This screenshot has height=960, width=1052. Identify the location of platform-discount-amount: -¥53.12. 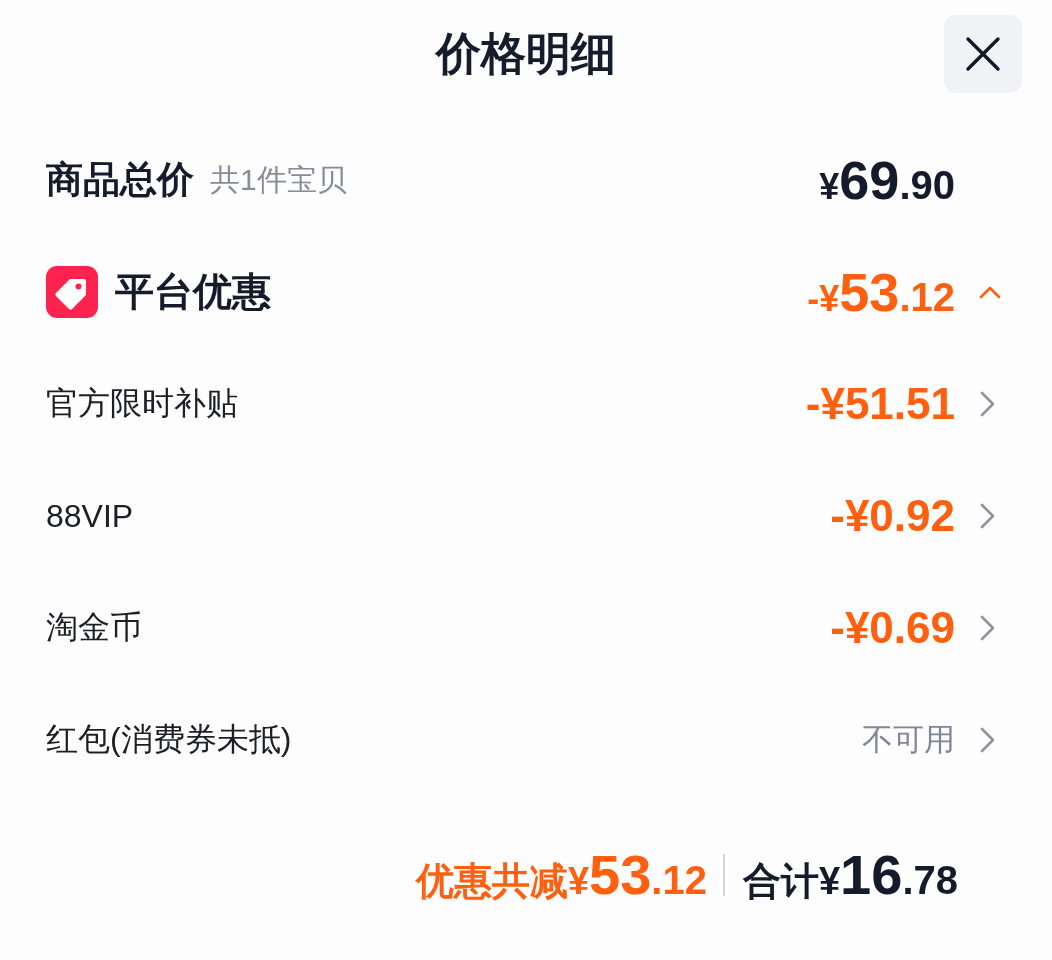
(881, 292).